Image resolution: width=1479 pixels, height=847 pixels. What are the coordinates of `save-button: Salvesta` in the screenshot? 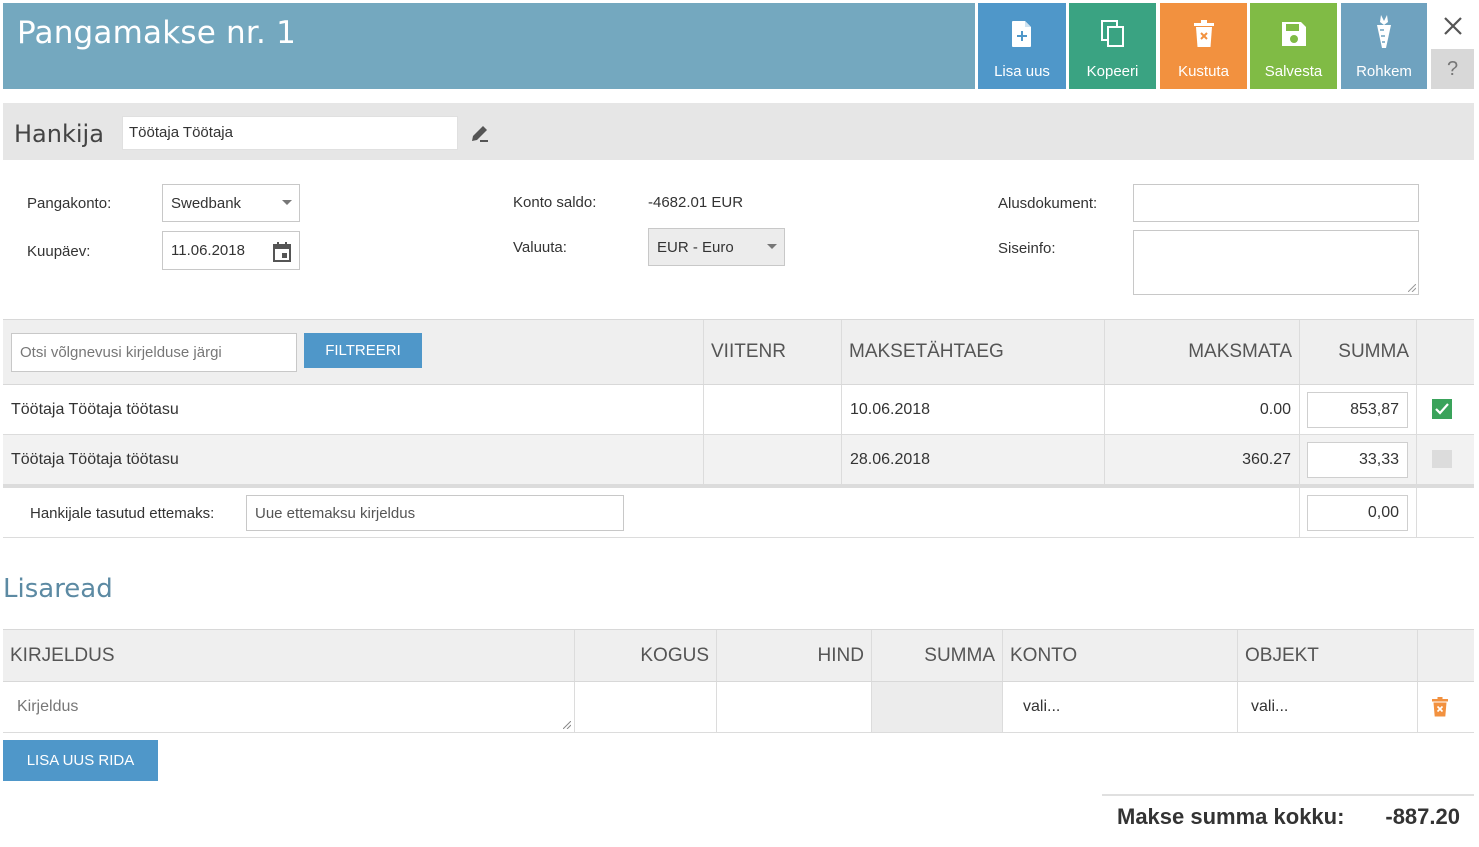 It's located at (1293, 46).